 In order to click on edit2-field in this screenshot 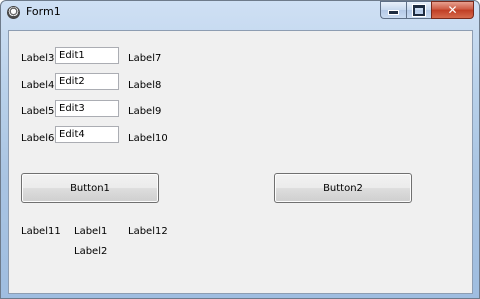, I will do `click(87, 81)`.